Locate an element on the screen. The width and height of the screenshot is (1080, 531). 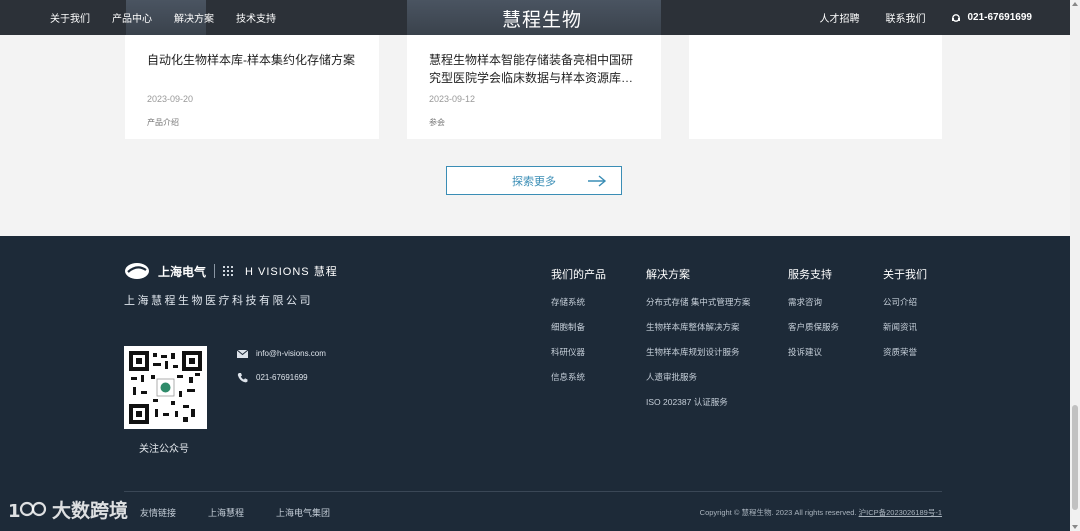
nav-contact: 联系我们 is located at coordinates (905, 17).